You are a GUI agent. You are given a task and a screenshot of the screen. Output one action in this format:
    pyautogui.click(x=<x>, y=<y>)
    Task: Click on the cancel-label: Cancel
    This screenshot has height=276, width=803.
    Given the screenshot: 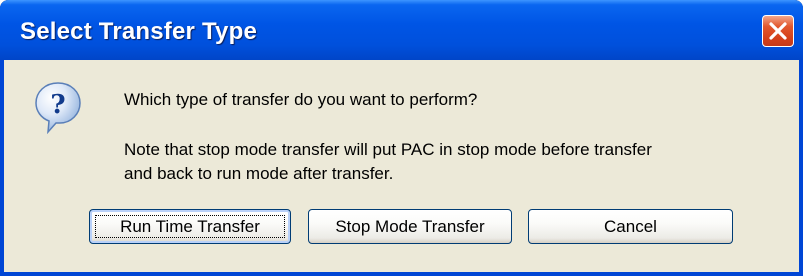 What is the action you would take?
    pyautogui.click(x=630, y=226)
    